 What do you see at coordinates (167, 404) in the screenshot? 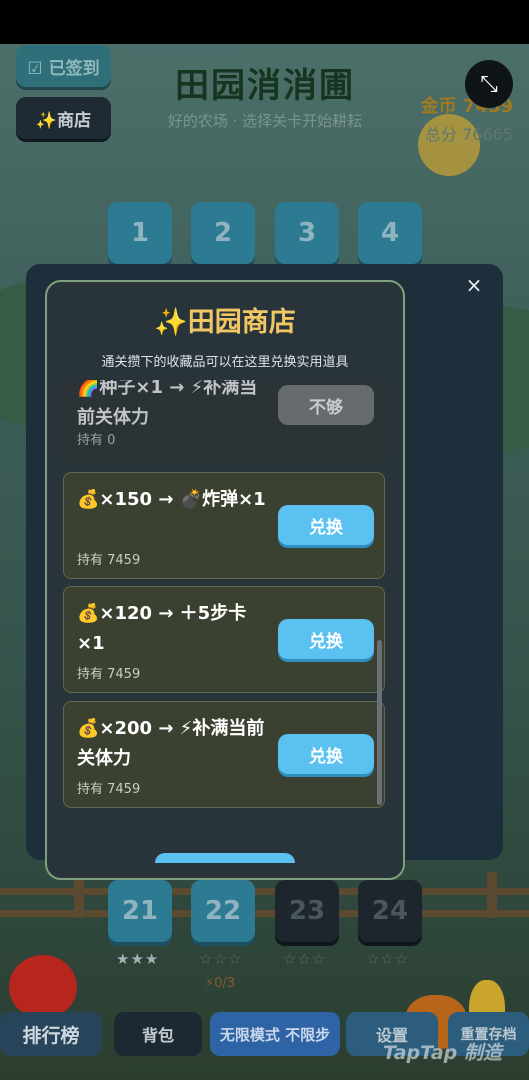
I see `shop-item-text: 🌈种子×1 → ⚡补满当前关体力` at bounding box center [167, 404].